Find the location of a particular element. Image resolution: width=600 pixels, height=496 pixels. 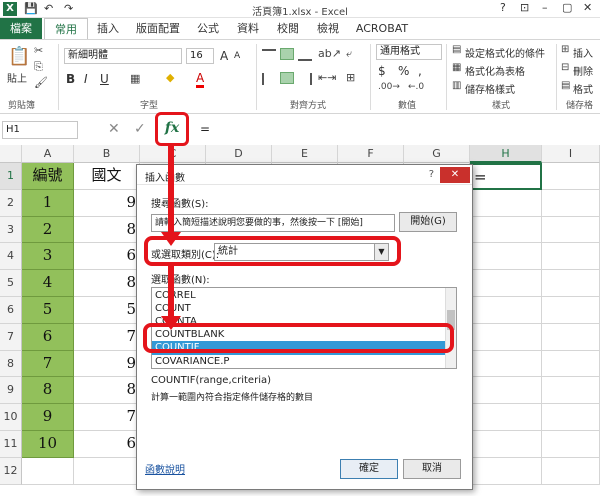

id-cell: 9 is located at coordinates (48, 417).